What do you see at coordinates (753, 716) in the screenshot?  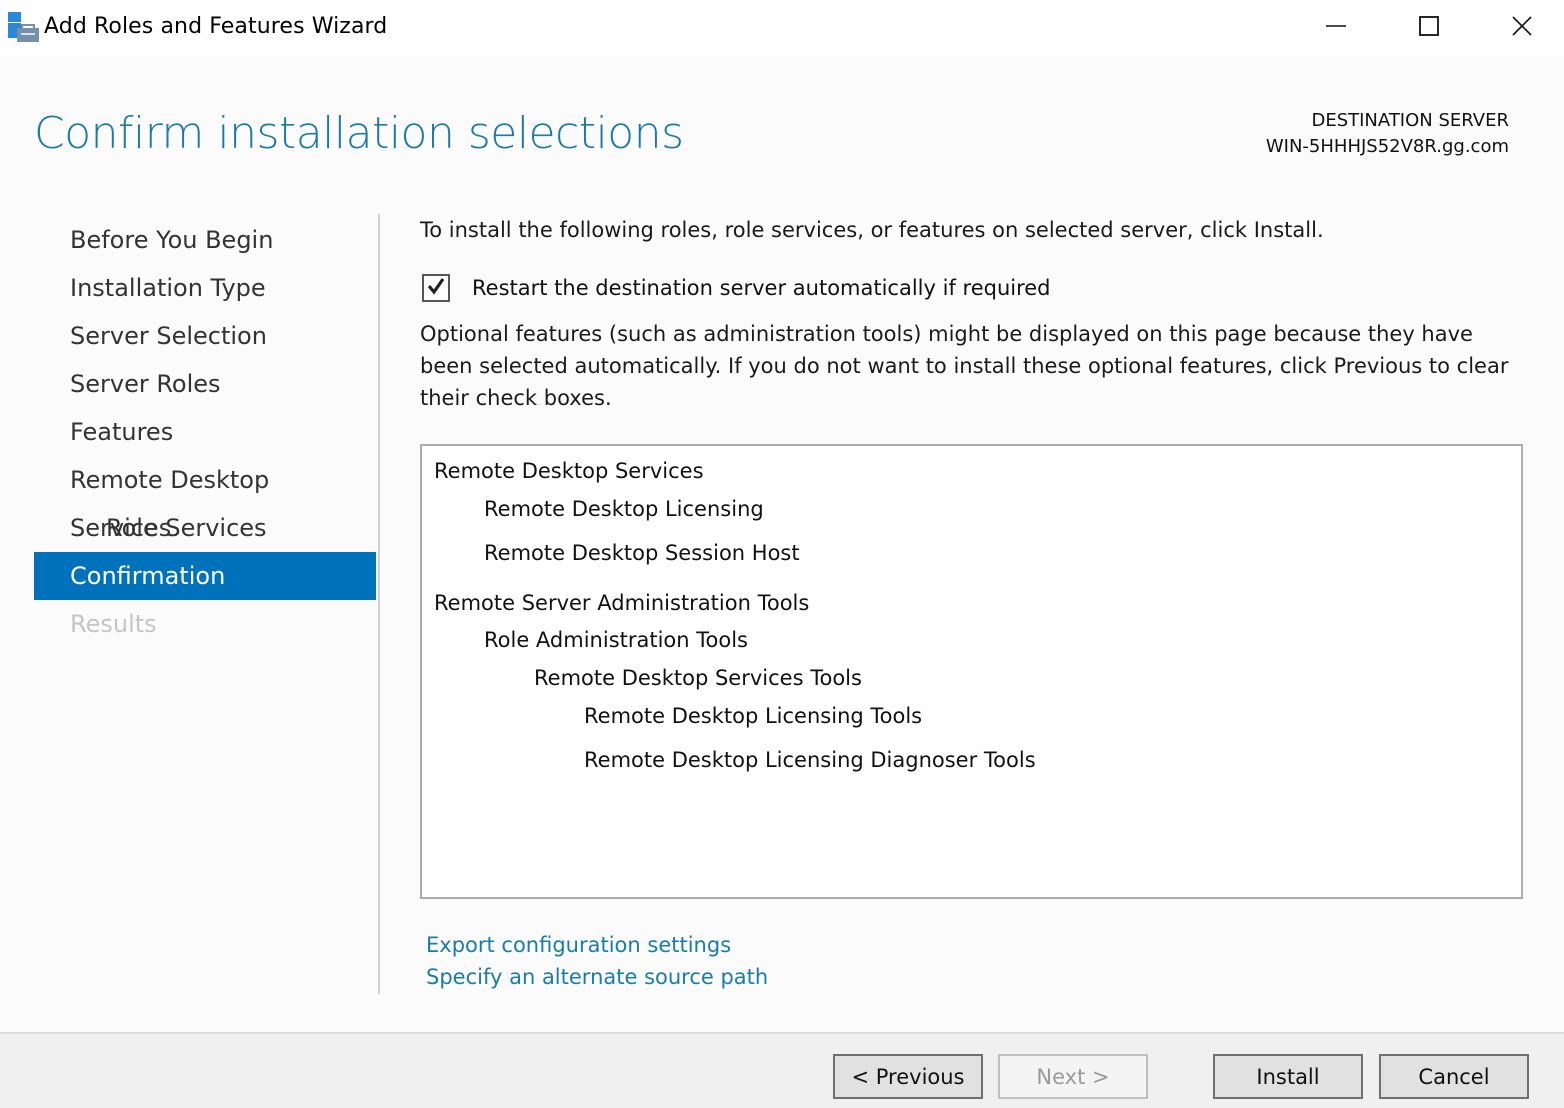 I see `list-item: Remote Desktop Licensing Tools` at bounding box center [753, 716].